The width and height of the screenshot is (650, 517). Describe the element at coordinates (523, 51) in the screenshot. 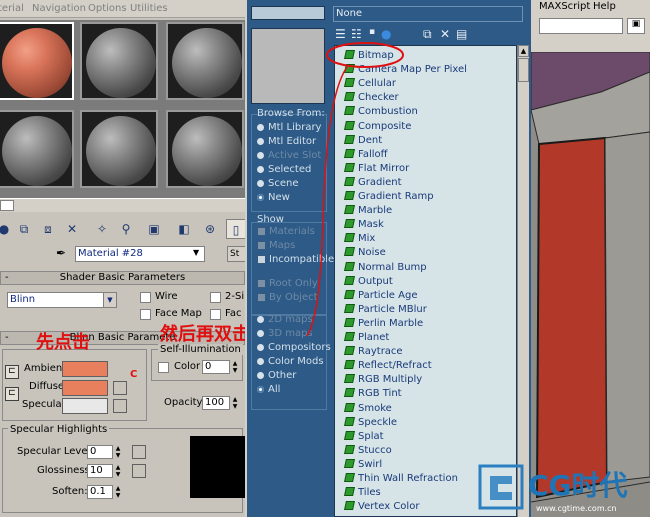

I see `scroll-up-icon: ▲` at that location.